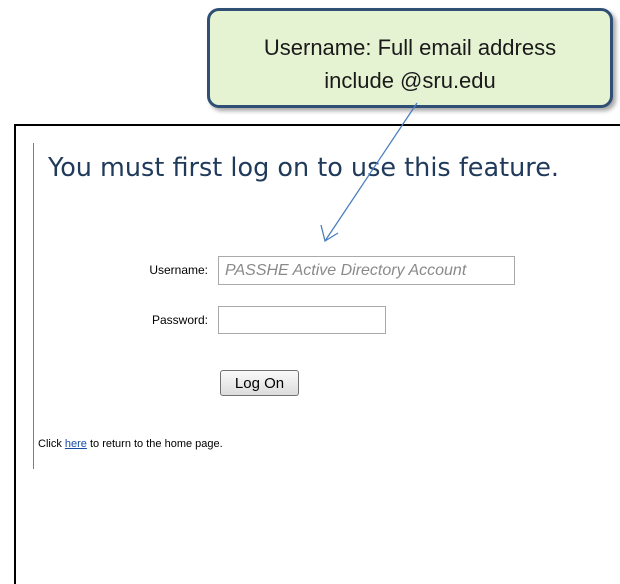 The height and width of the screenshot is (584, 620). Describe the element at coordinates (366, 270) in the screenshot. I see `username-input` at that location.